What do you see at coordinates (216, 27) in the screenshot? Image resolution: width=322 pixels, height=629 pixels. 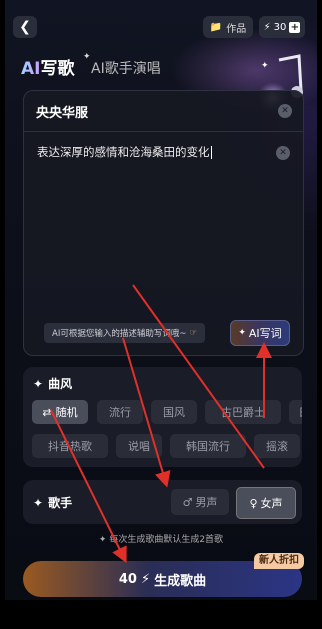 I see `folder-icon: 📁` at bounding box center [216, 27].